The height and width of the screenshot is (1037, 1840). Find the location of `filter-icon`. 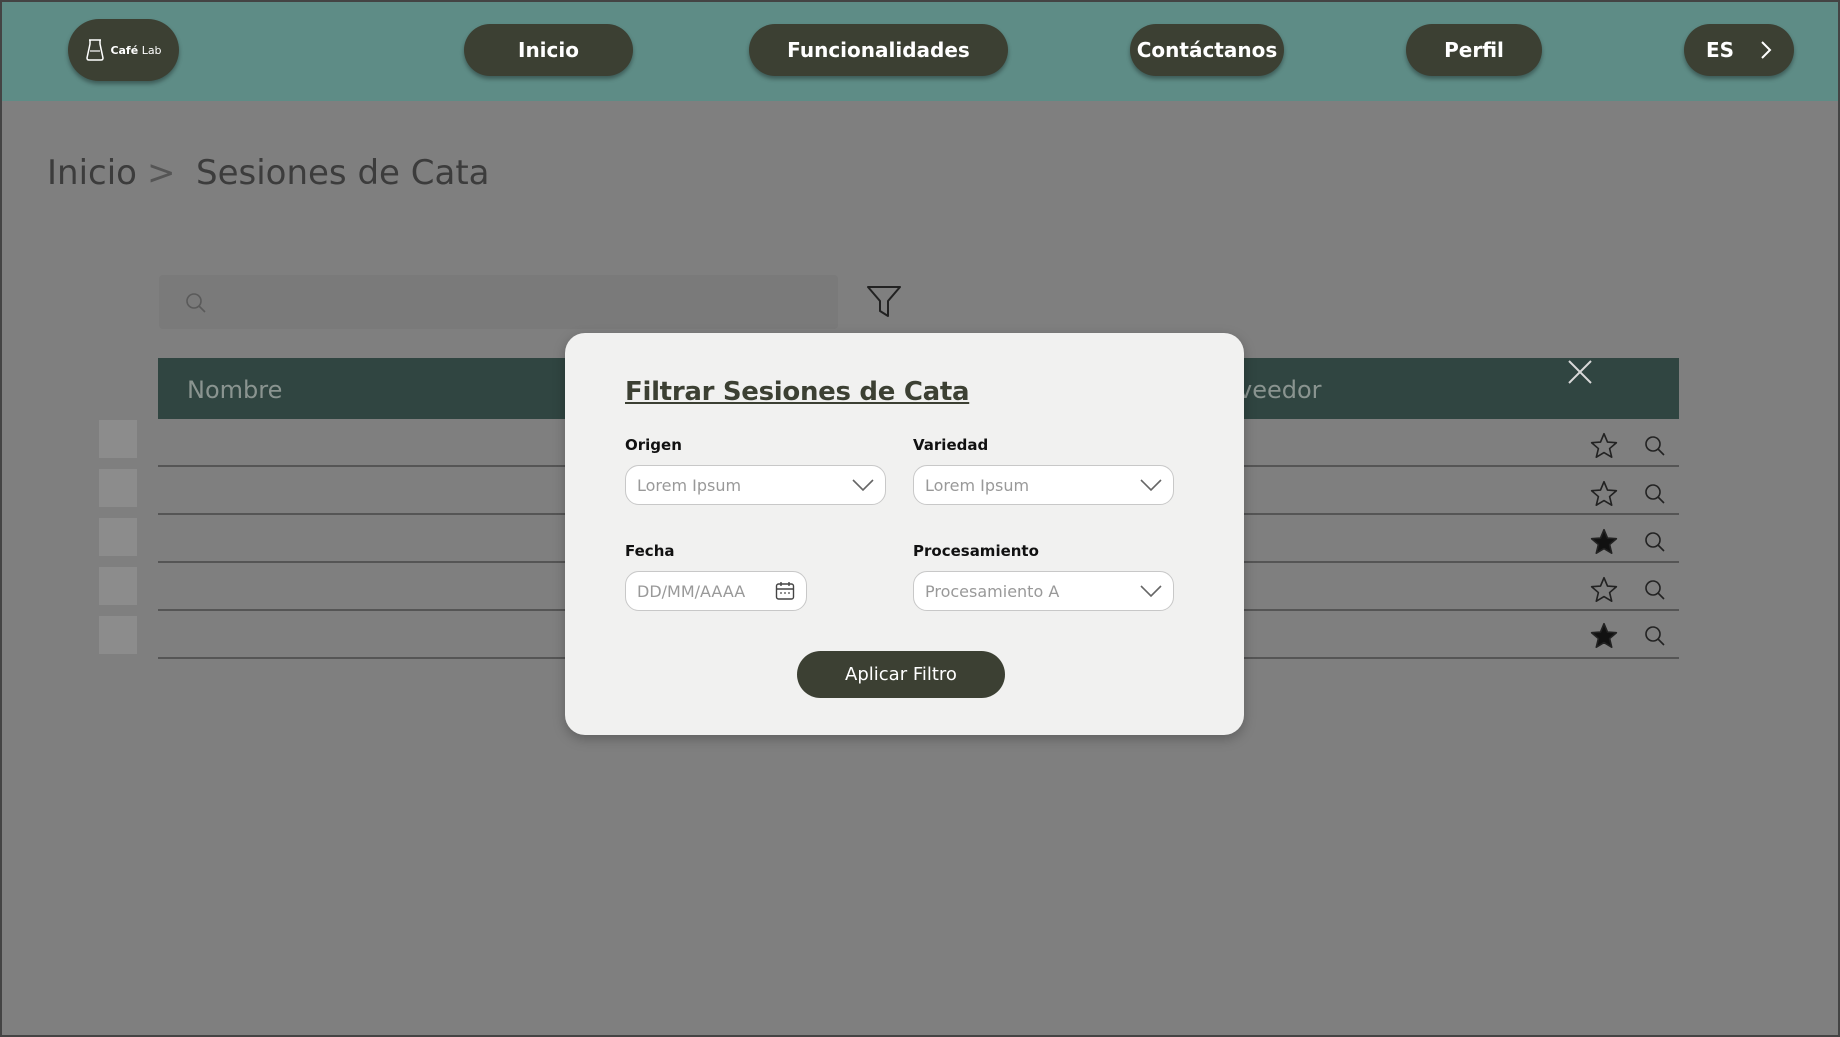

filter-icon is located at coordinates (884, 302).